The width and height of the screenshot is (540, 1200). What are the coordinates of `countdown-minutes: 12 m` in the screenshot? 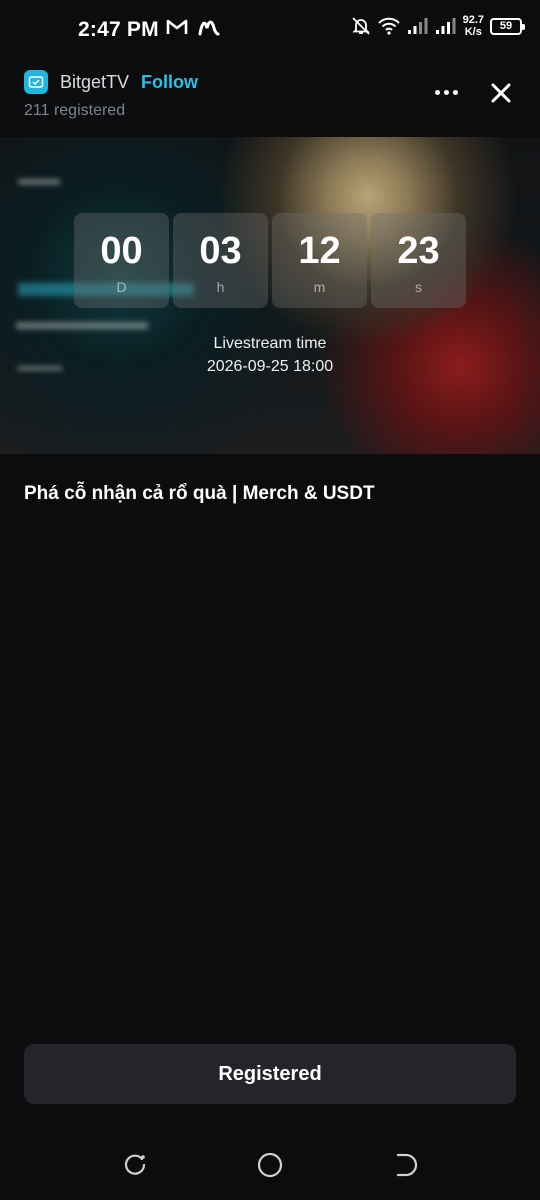 It's located at (319, 260).